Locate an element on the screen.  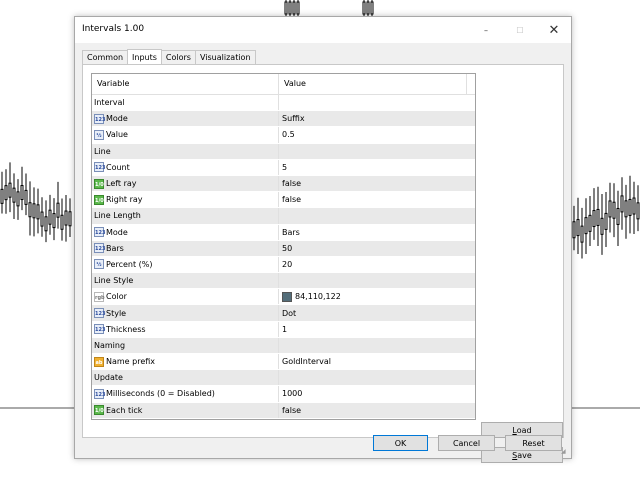
parameter-row: ½ Value 0.5 is located at coordinates (283, 135).